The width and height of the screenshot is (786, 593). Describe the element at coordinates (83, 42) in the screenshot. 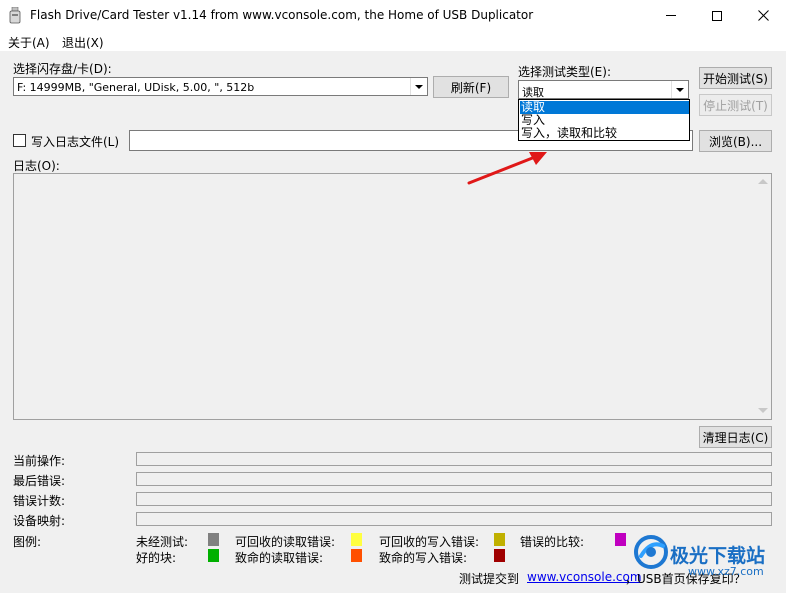

I see `menu-exit: 退出(X)` at that location.